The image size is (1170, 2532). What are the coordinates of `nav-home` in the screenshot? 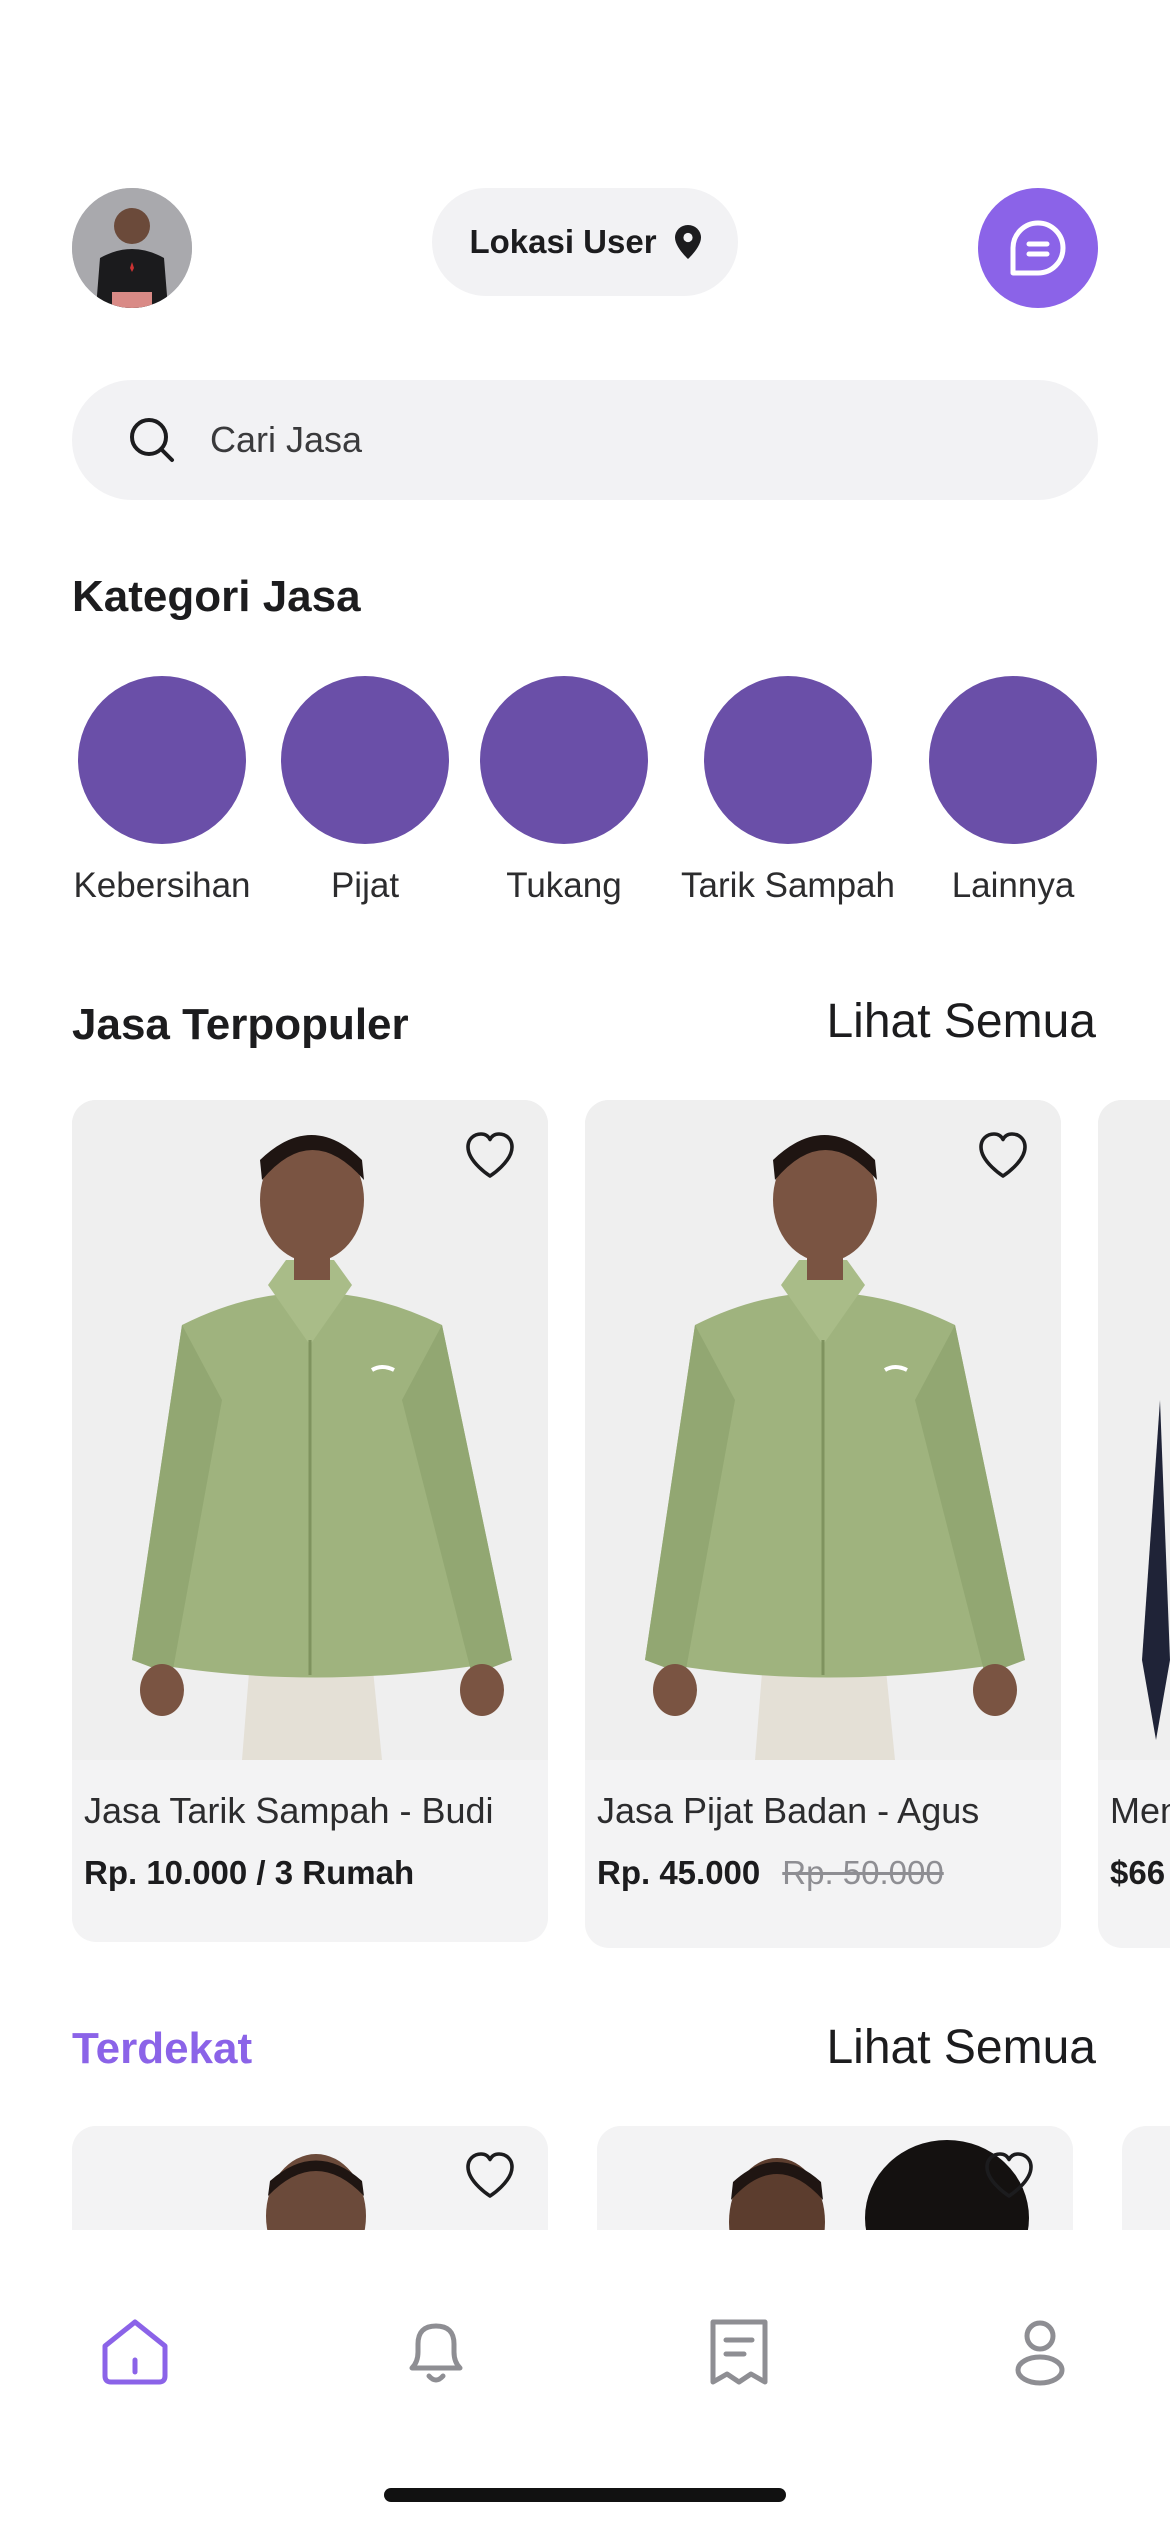 It's located at (135, 2352).